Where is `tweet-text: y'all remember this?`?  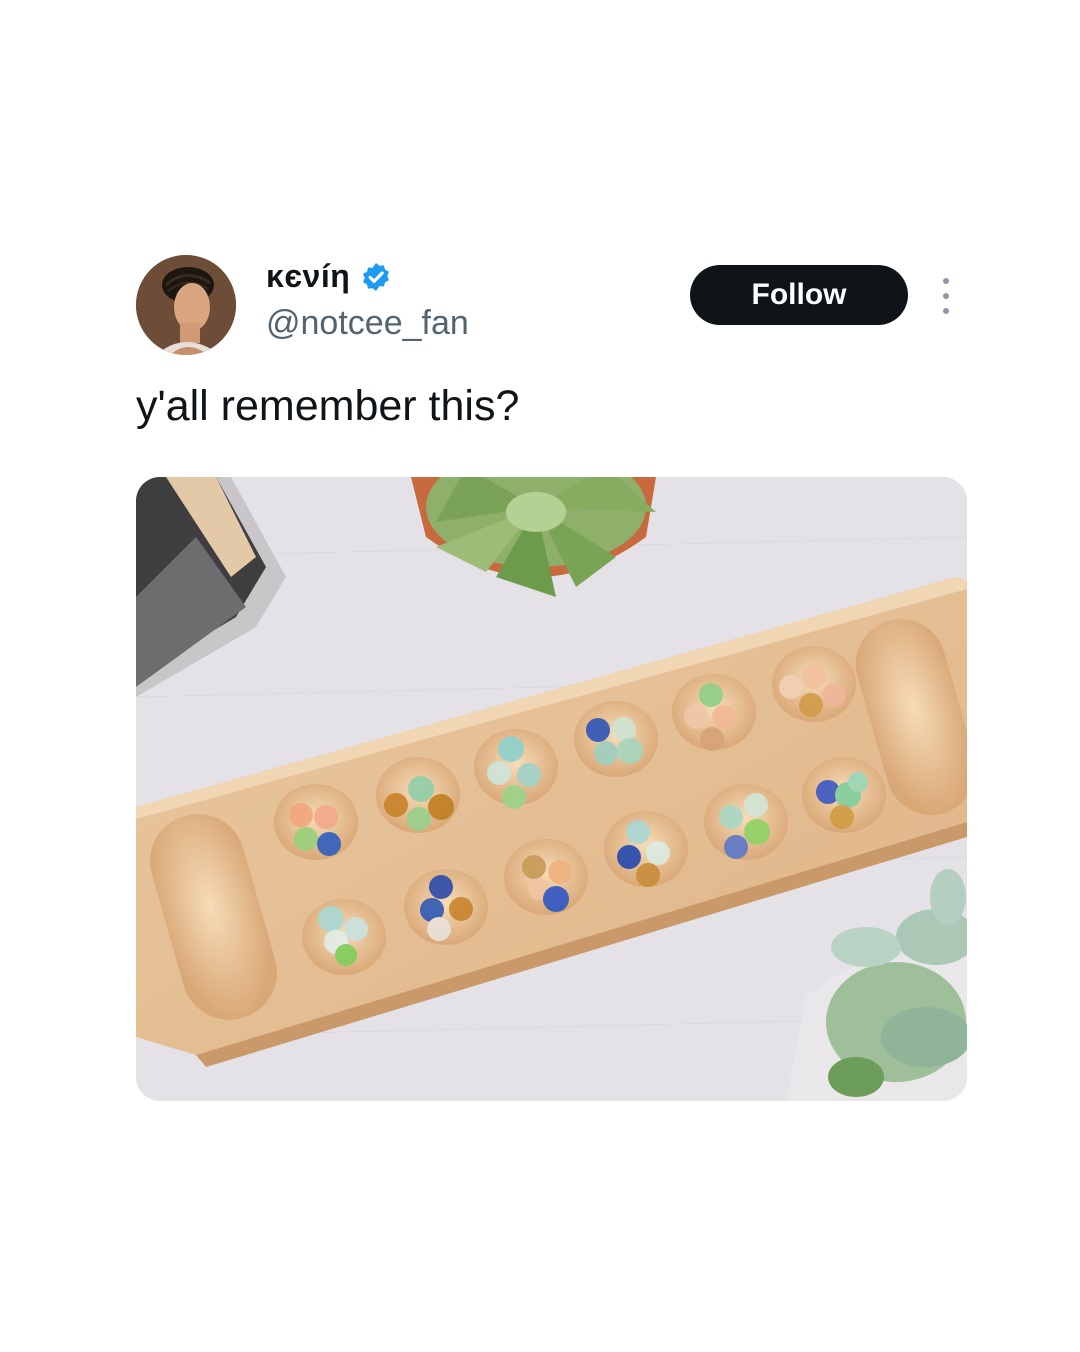
tweet-text: y'all remember this? is located at coordinates (328, 406).